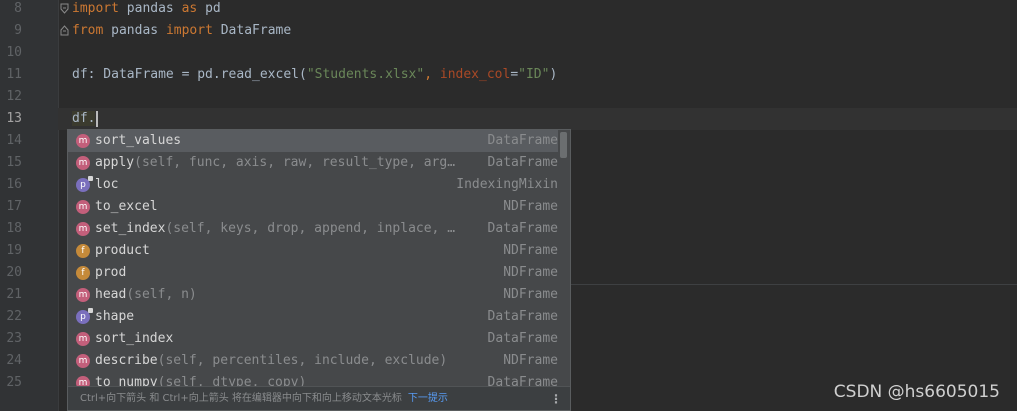 This screenshot has height=411, width=1017. What do you see at coordinates (508, 31) in the screenshot?
I see `code-line: 9 from pandas import DataFrame` at bounding box center [508, 31].